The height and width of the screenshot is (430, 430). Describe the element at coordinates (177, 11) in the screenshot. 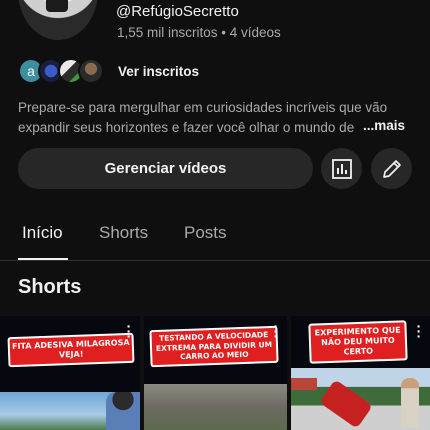

I see `channel-handle: @RefúgioSecretto` at that location.